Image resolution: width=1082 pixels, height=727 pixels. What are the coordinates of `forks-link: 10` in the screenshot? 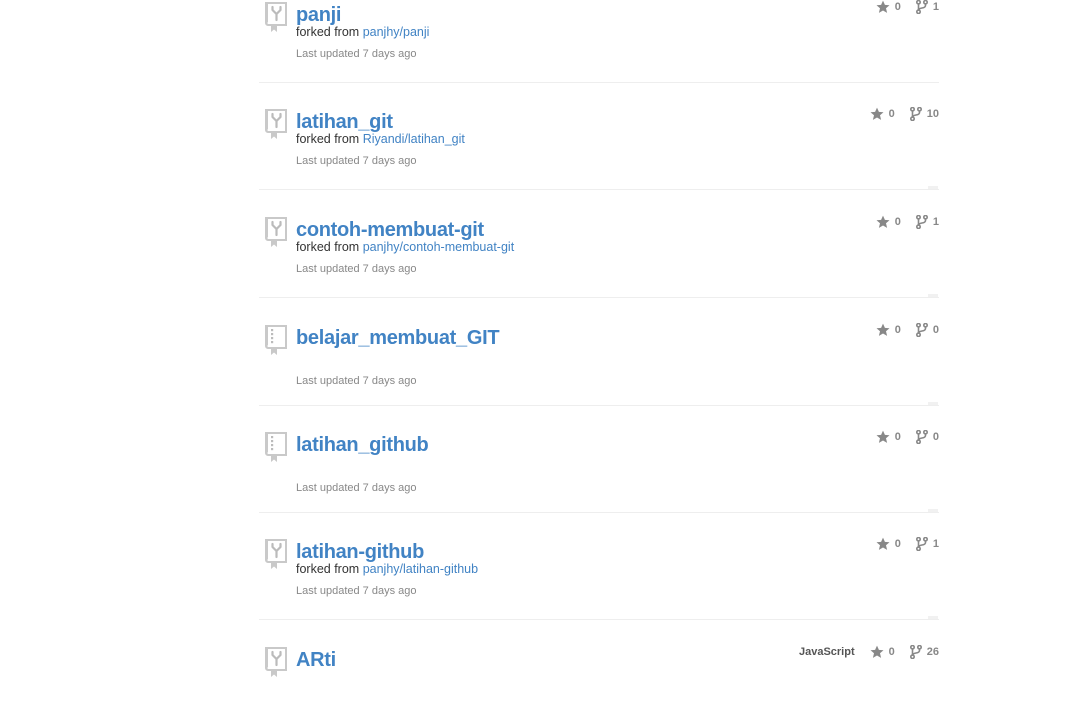 It's located at (924, 114).